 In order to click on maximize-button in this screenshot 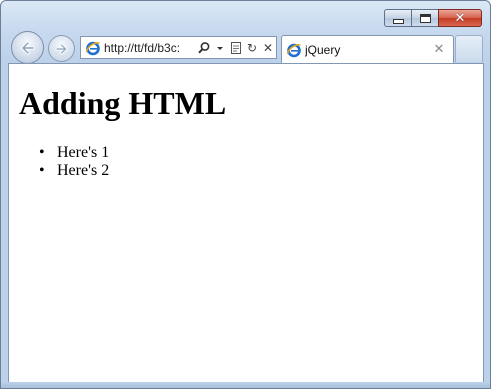, I will do `click(424, 18)`.